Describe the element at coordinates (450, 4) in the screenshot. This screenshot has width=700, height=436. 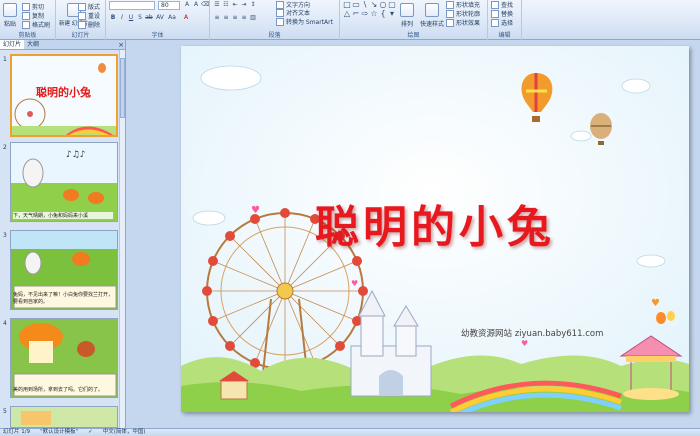
I see `paint-bucket-icon` at that location.